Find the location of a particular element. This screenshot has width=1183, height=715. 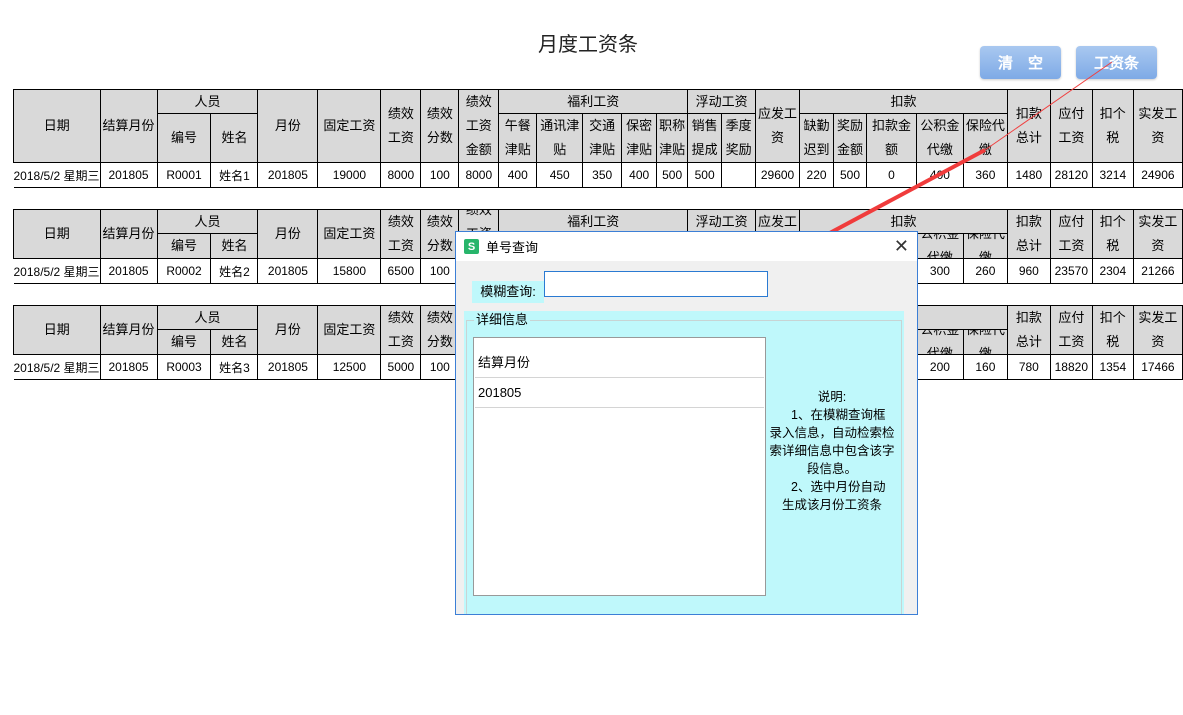

instruction-line: 2、选中月份自动 is located at coordinates (832, 487).